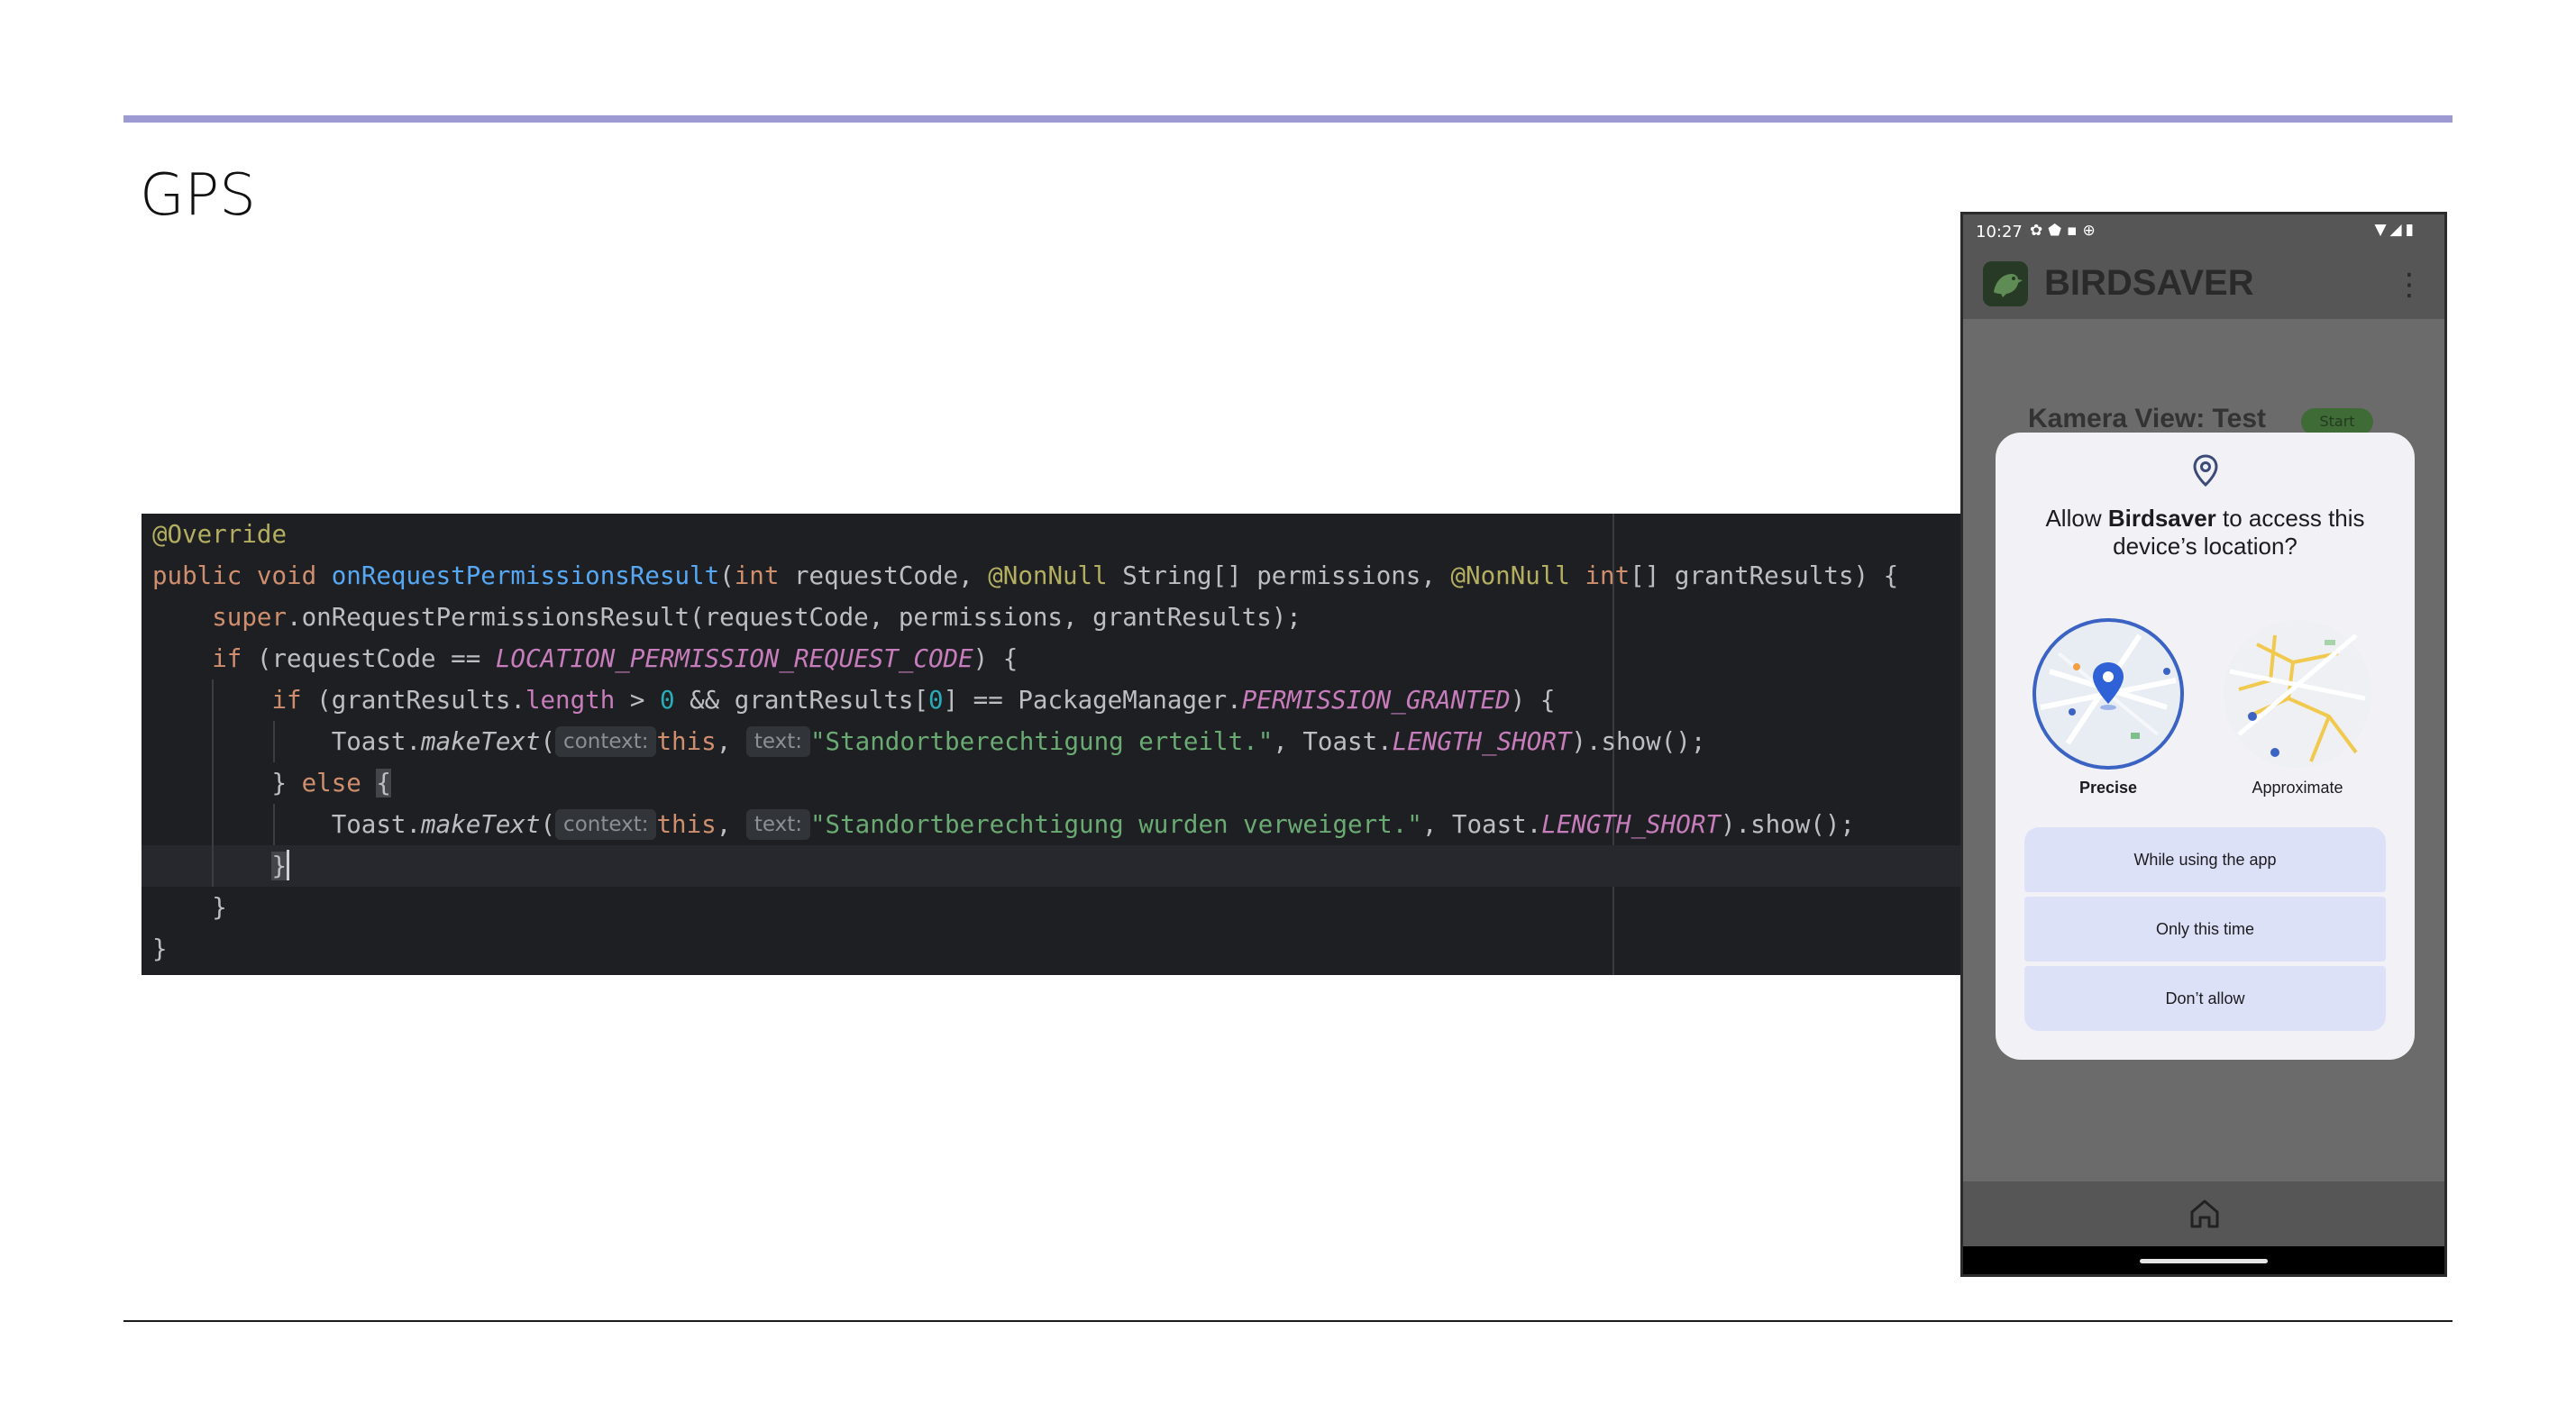  Describe the element at coordinates (198, 195) in the screenshot. I see `slide-title: GPS` at that location.